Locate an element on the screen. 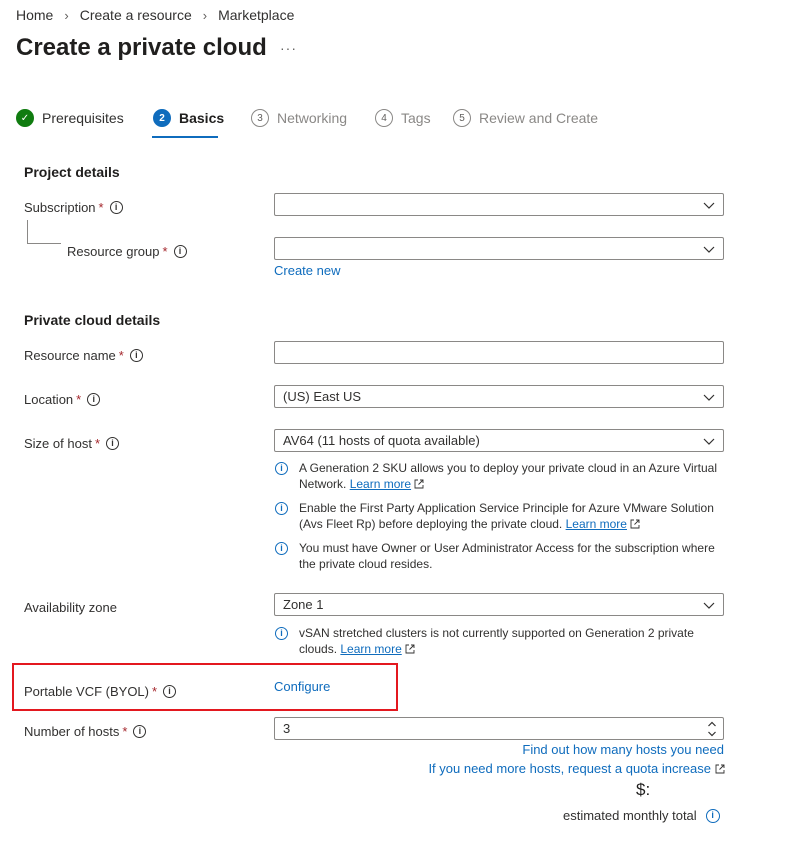 The width and height of the screenshot is (808, 859). page-title: Create a private cloud is located at coordinates (141, 47).